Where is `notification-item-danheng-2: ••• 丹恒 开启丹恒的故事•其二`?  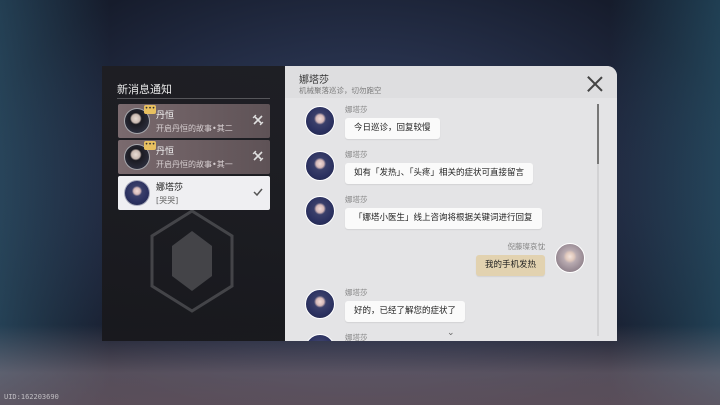 notification-item-danheng-2: ••• 丹恒 开启丹恒的故事•其二 is located at coordinates (194, 121).